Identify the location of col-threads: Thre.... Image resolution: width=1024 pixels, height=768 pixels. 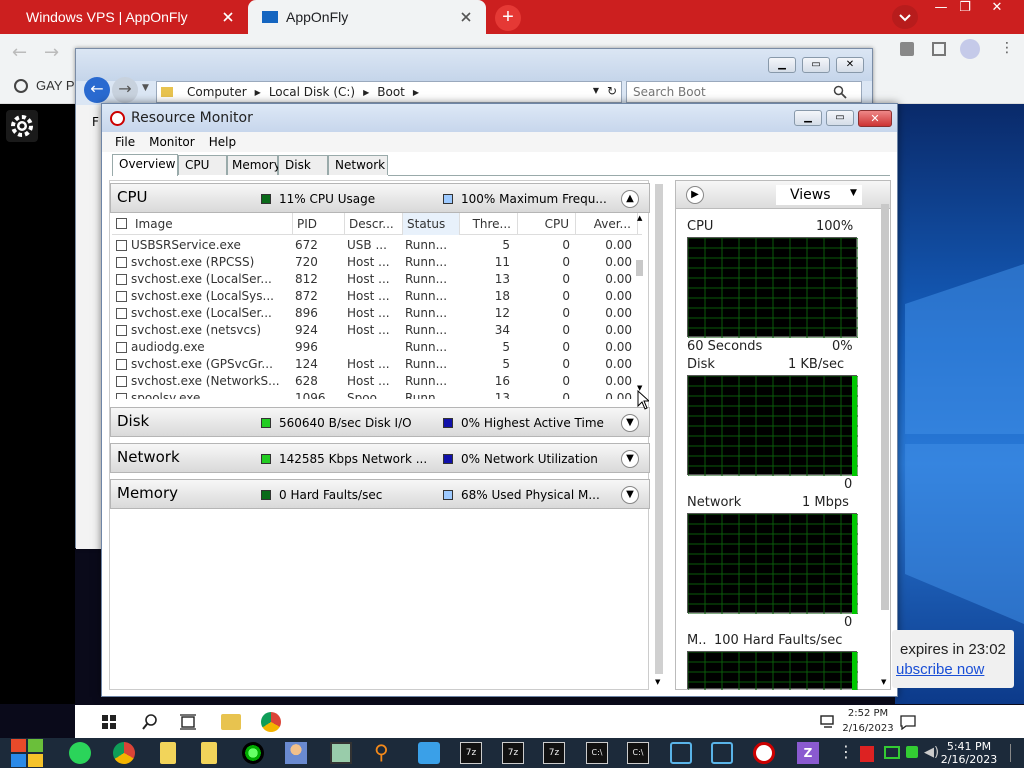
(489, 224).